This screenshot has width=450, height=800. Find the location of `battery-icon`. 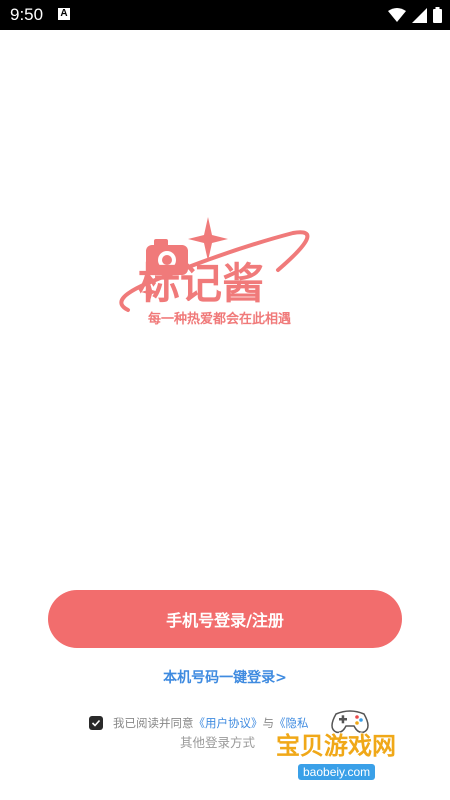

battery-icon is located at coordinates (437, 15).